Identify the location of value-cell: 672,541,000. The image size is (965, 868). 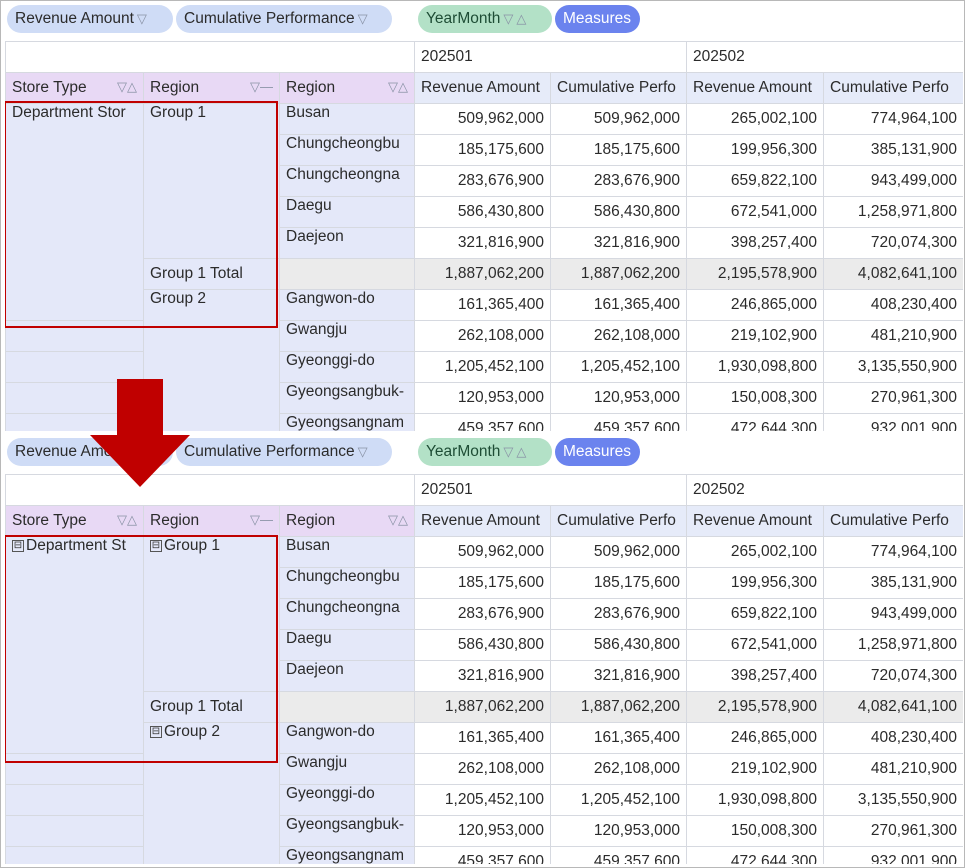
(755, 645).